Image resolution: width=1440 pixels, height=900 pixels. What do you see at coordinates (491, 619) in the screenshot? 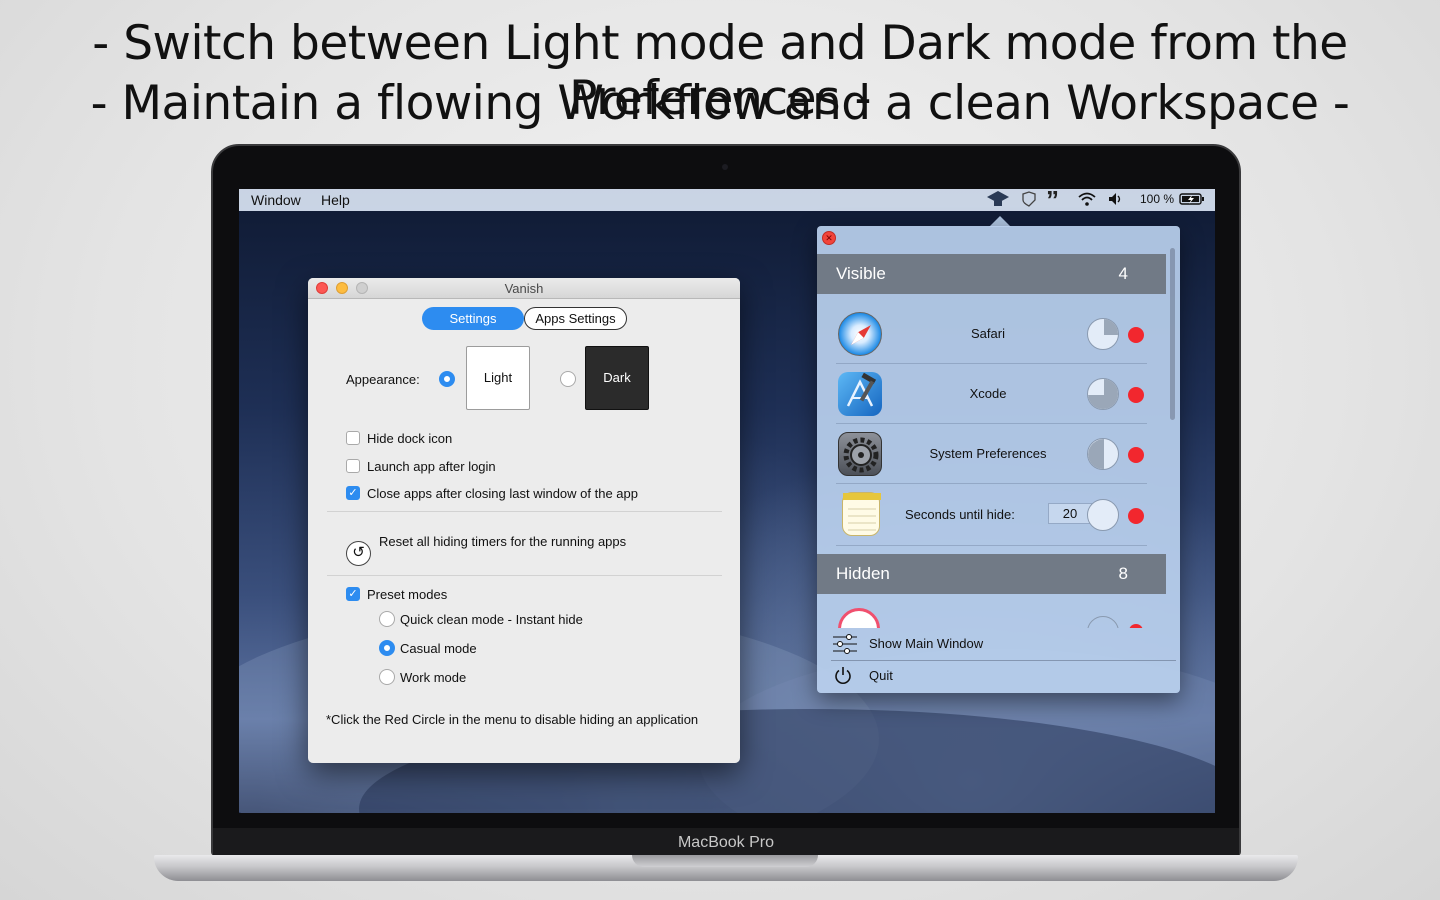
I see `quick-clean-mode-label: Quick clean mode - Instant hide` at bounding box center [491, 619].